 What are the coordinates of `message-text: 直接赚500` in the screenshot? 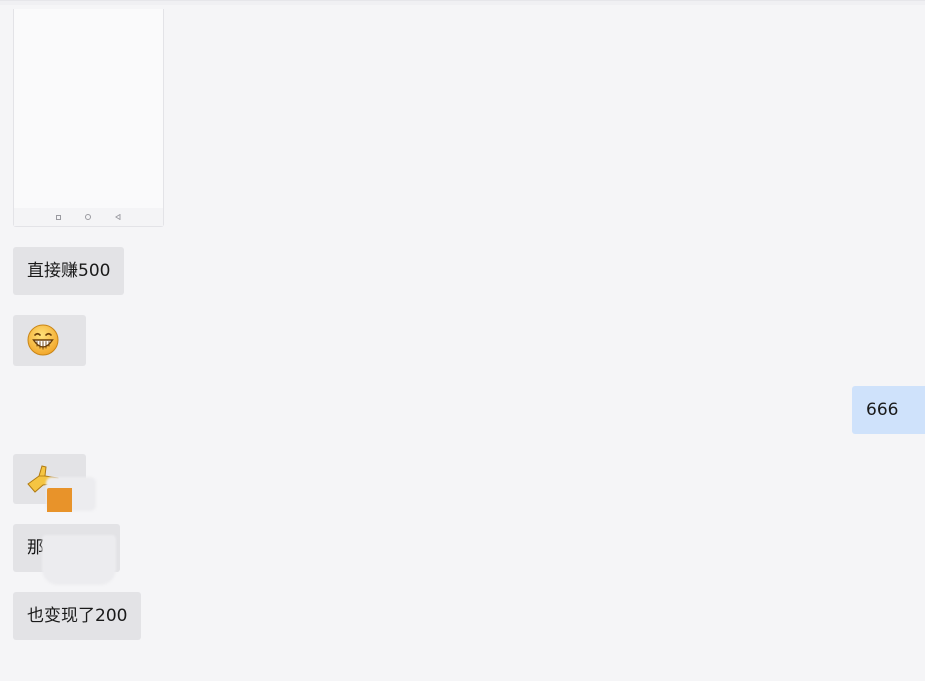 It's located at (69, 271).